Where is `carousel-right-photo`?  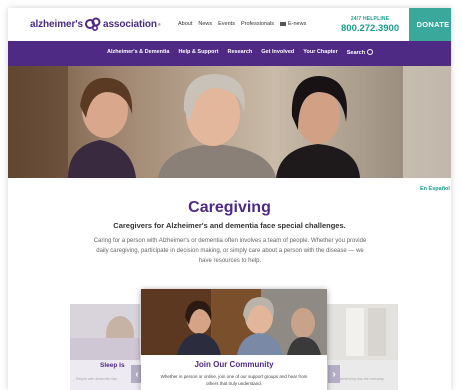 carousel-right-photo is located at coordinates (362, 332).